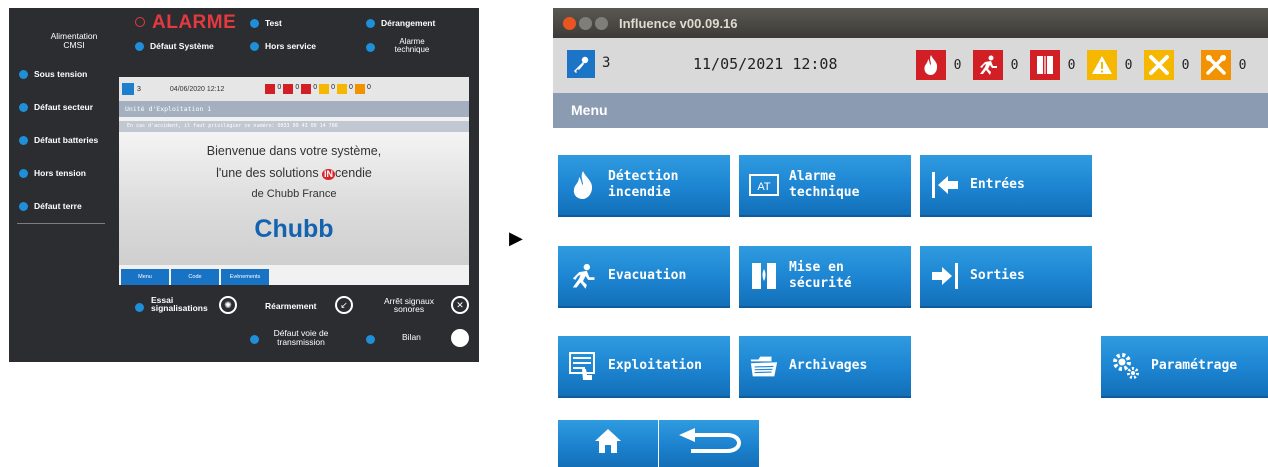 This screenshot has height=467, width=1268. What do you see at coordinates (412, 46) in the screenshot?
I see `alarme-technique-label: Alarme technique` at bounding box center [412, 46].